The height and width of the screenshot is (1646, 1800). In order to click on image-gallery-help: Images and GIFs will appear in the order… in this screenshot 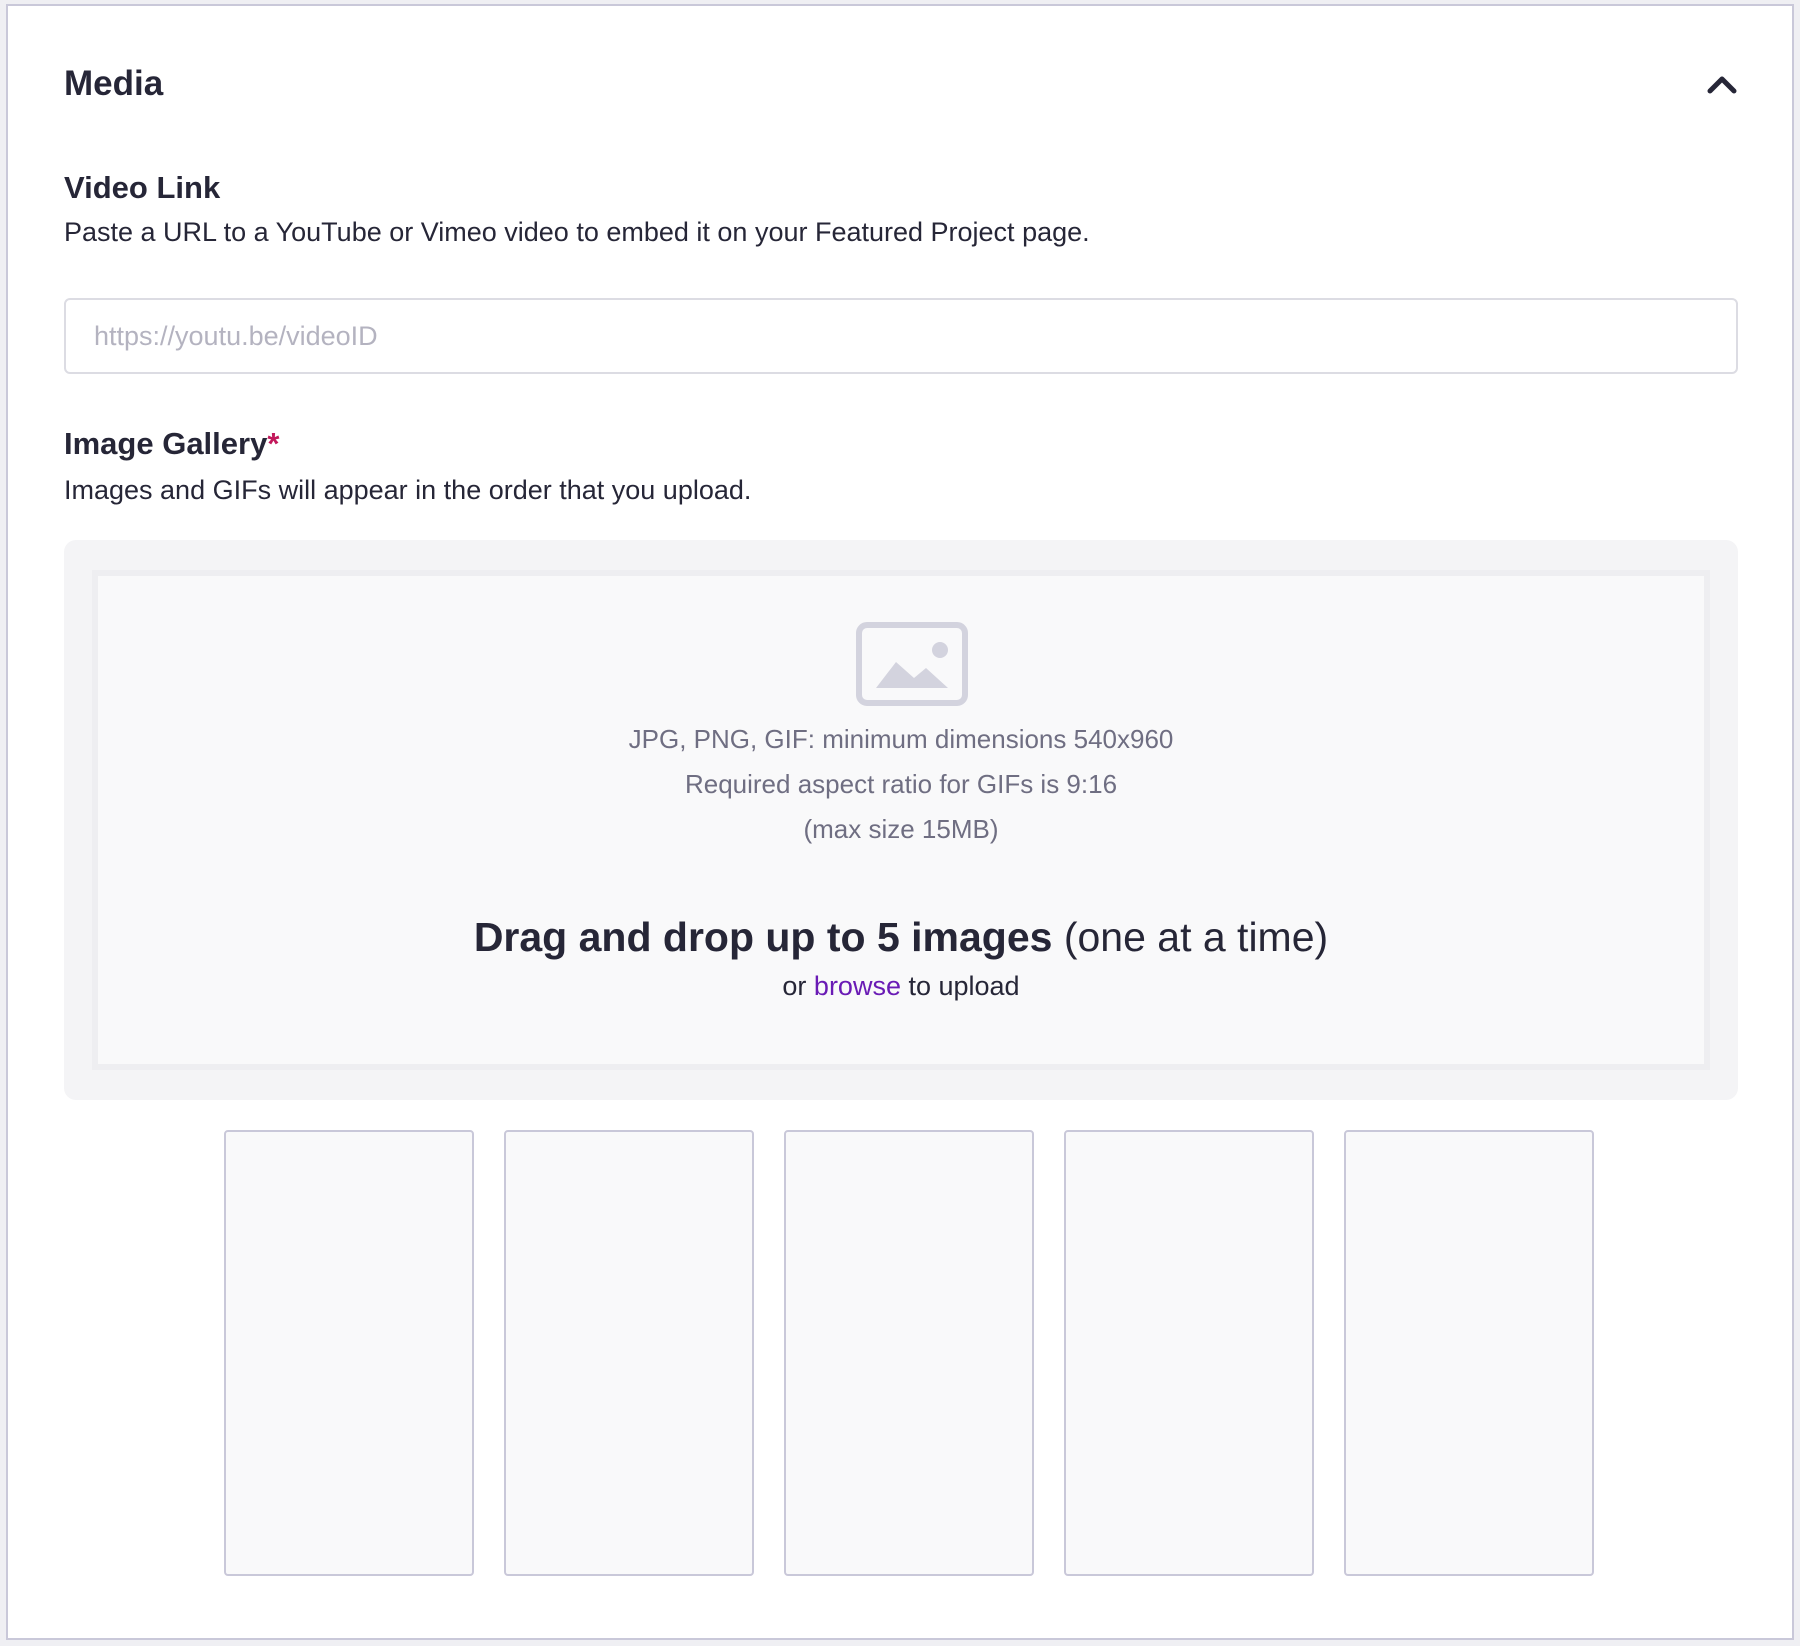, I will do `click(408, 490)`.